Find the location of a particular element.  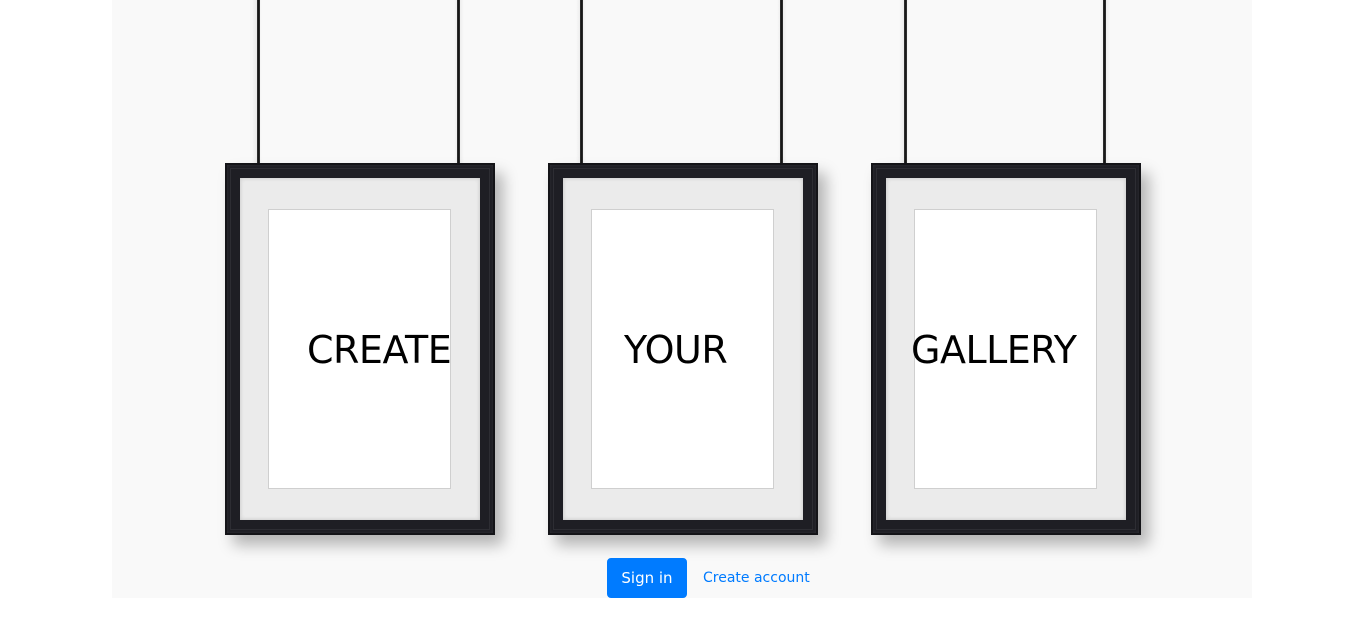

create-account-link: Create account is located at coordinates (756, 578).